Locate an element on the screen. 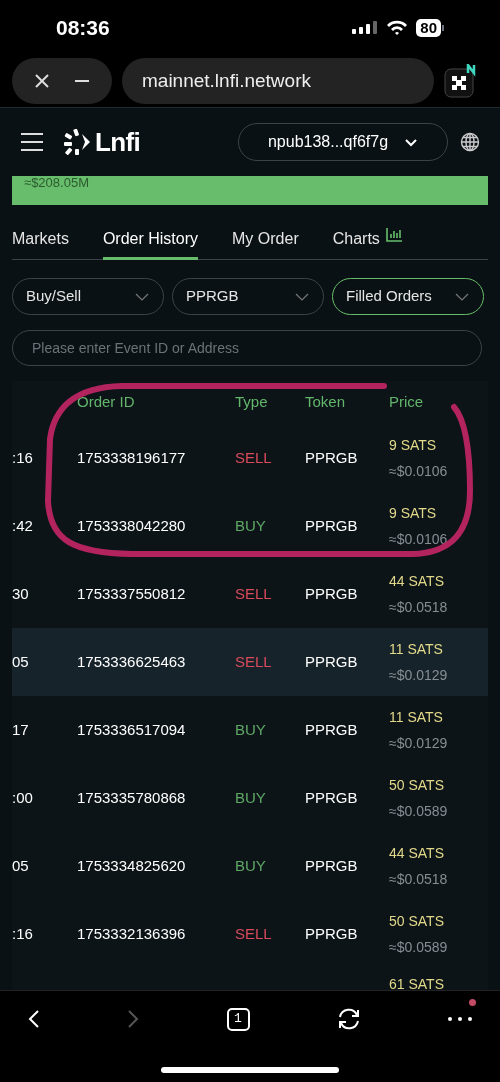  tabs-button: 1 is located at coordinates (238, 1019).